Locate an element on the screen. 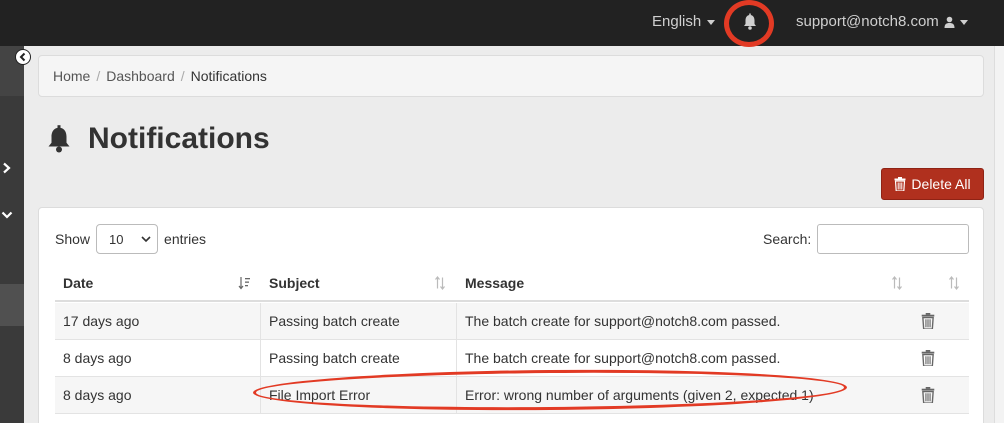 Image resolution: width=1004 pixels, height=423 pixels. search-input is located at coordinates (893, 239).